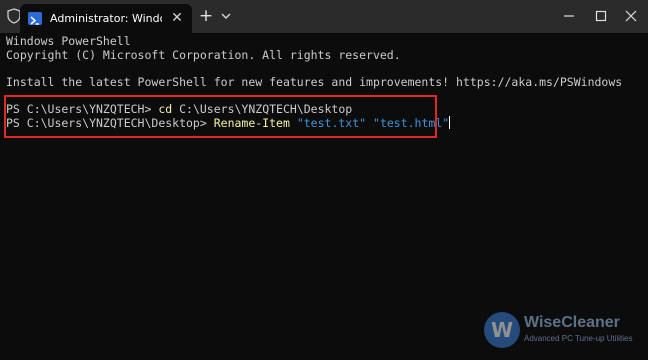  What do you see at coordinates (177, 18) in the screenshot?
I see `close-icon: ✕` at bounding box center [177, 18].